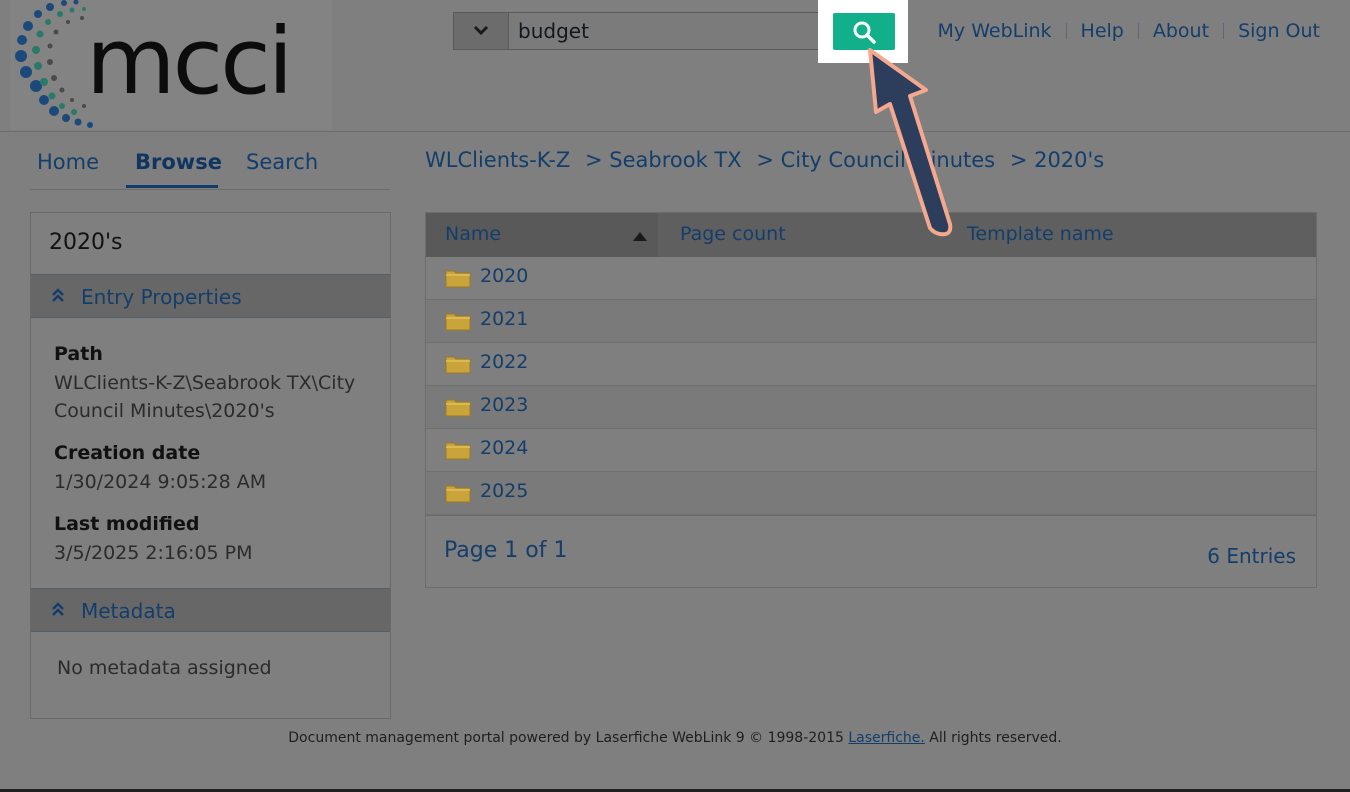 The height and width of the screenshot is (792, 1350). I want to click on sort-ascending-icon, so click(640, 236).